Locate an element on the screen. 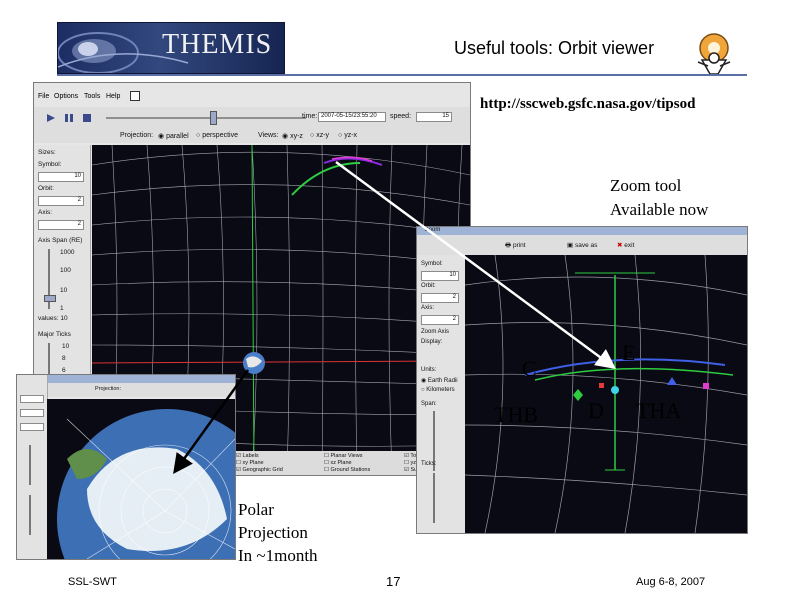  polar-pointer-arrow is located at coordinates (211, 422).